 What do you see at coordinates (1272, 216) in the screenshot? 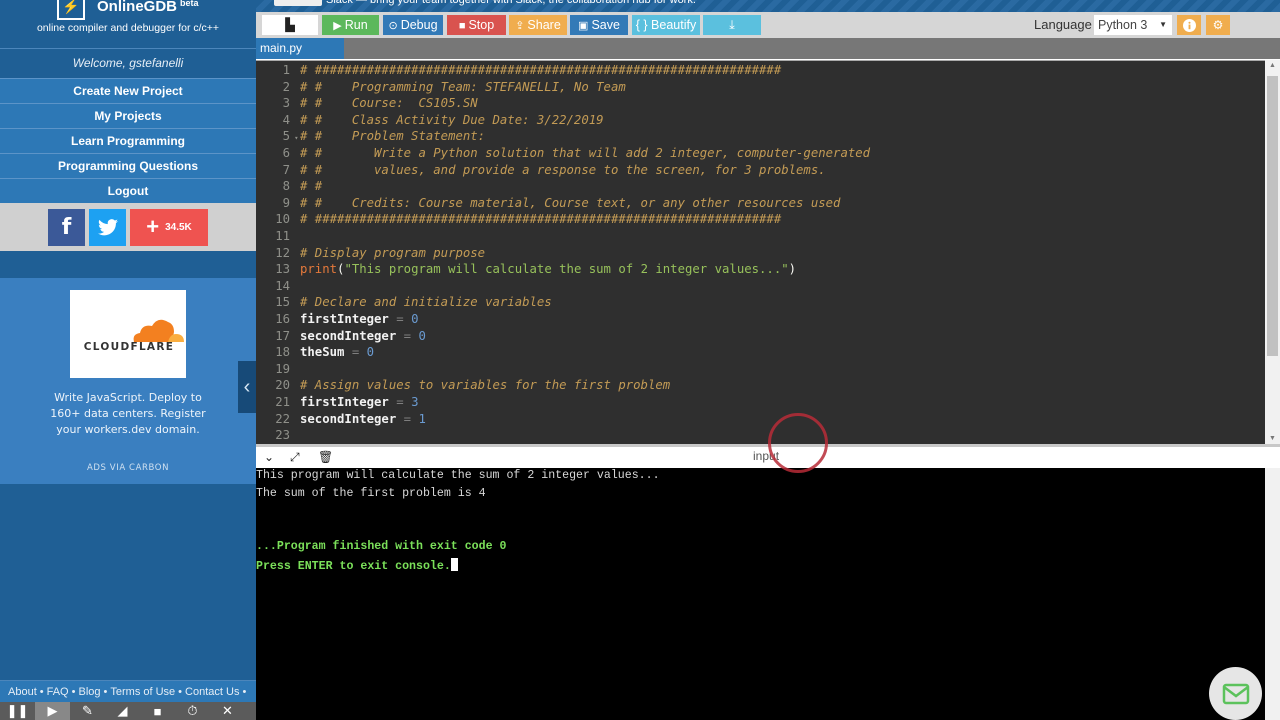
I see `editor-scrollbar-thumb` at bounding box center [1272, 216].